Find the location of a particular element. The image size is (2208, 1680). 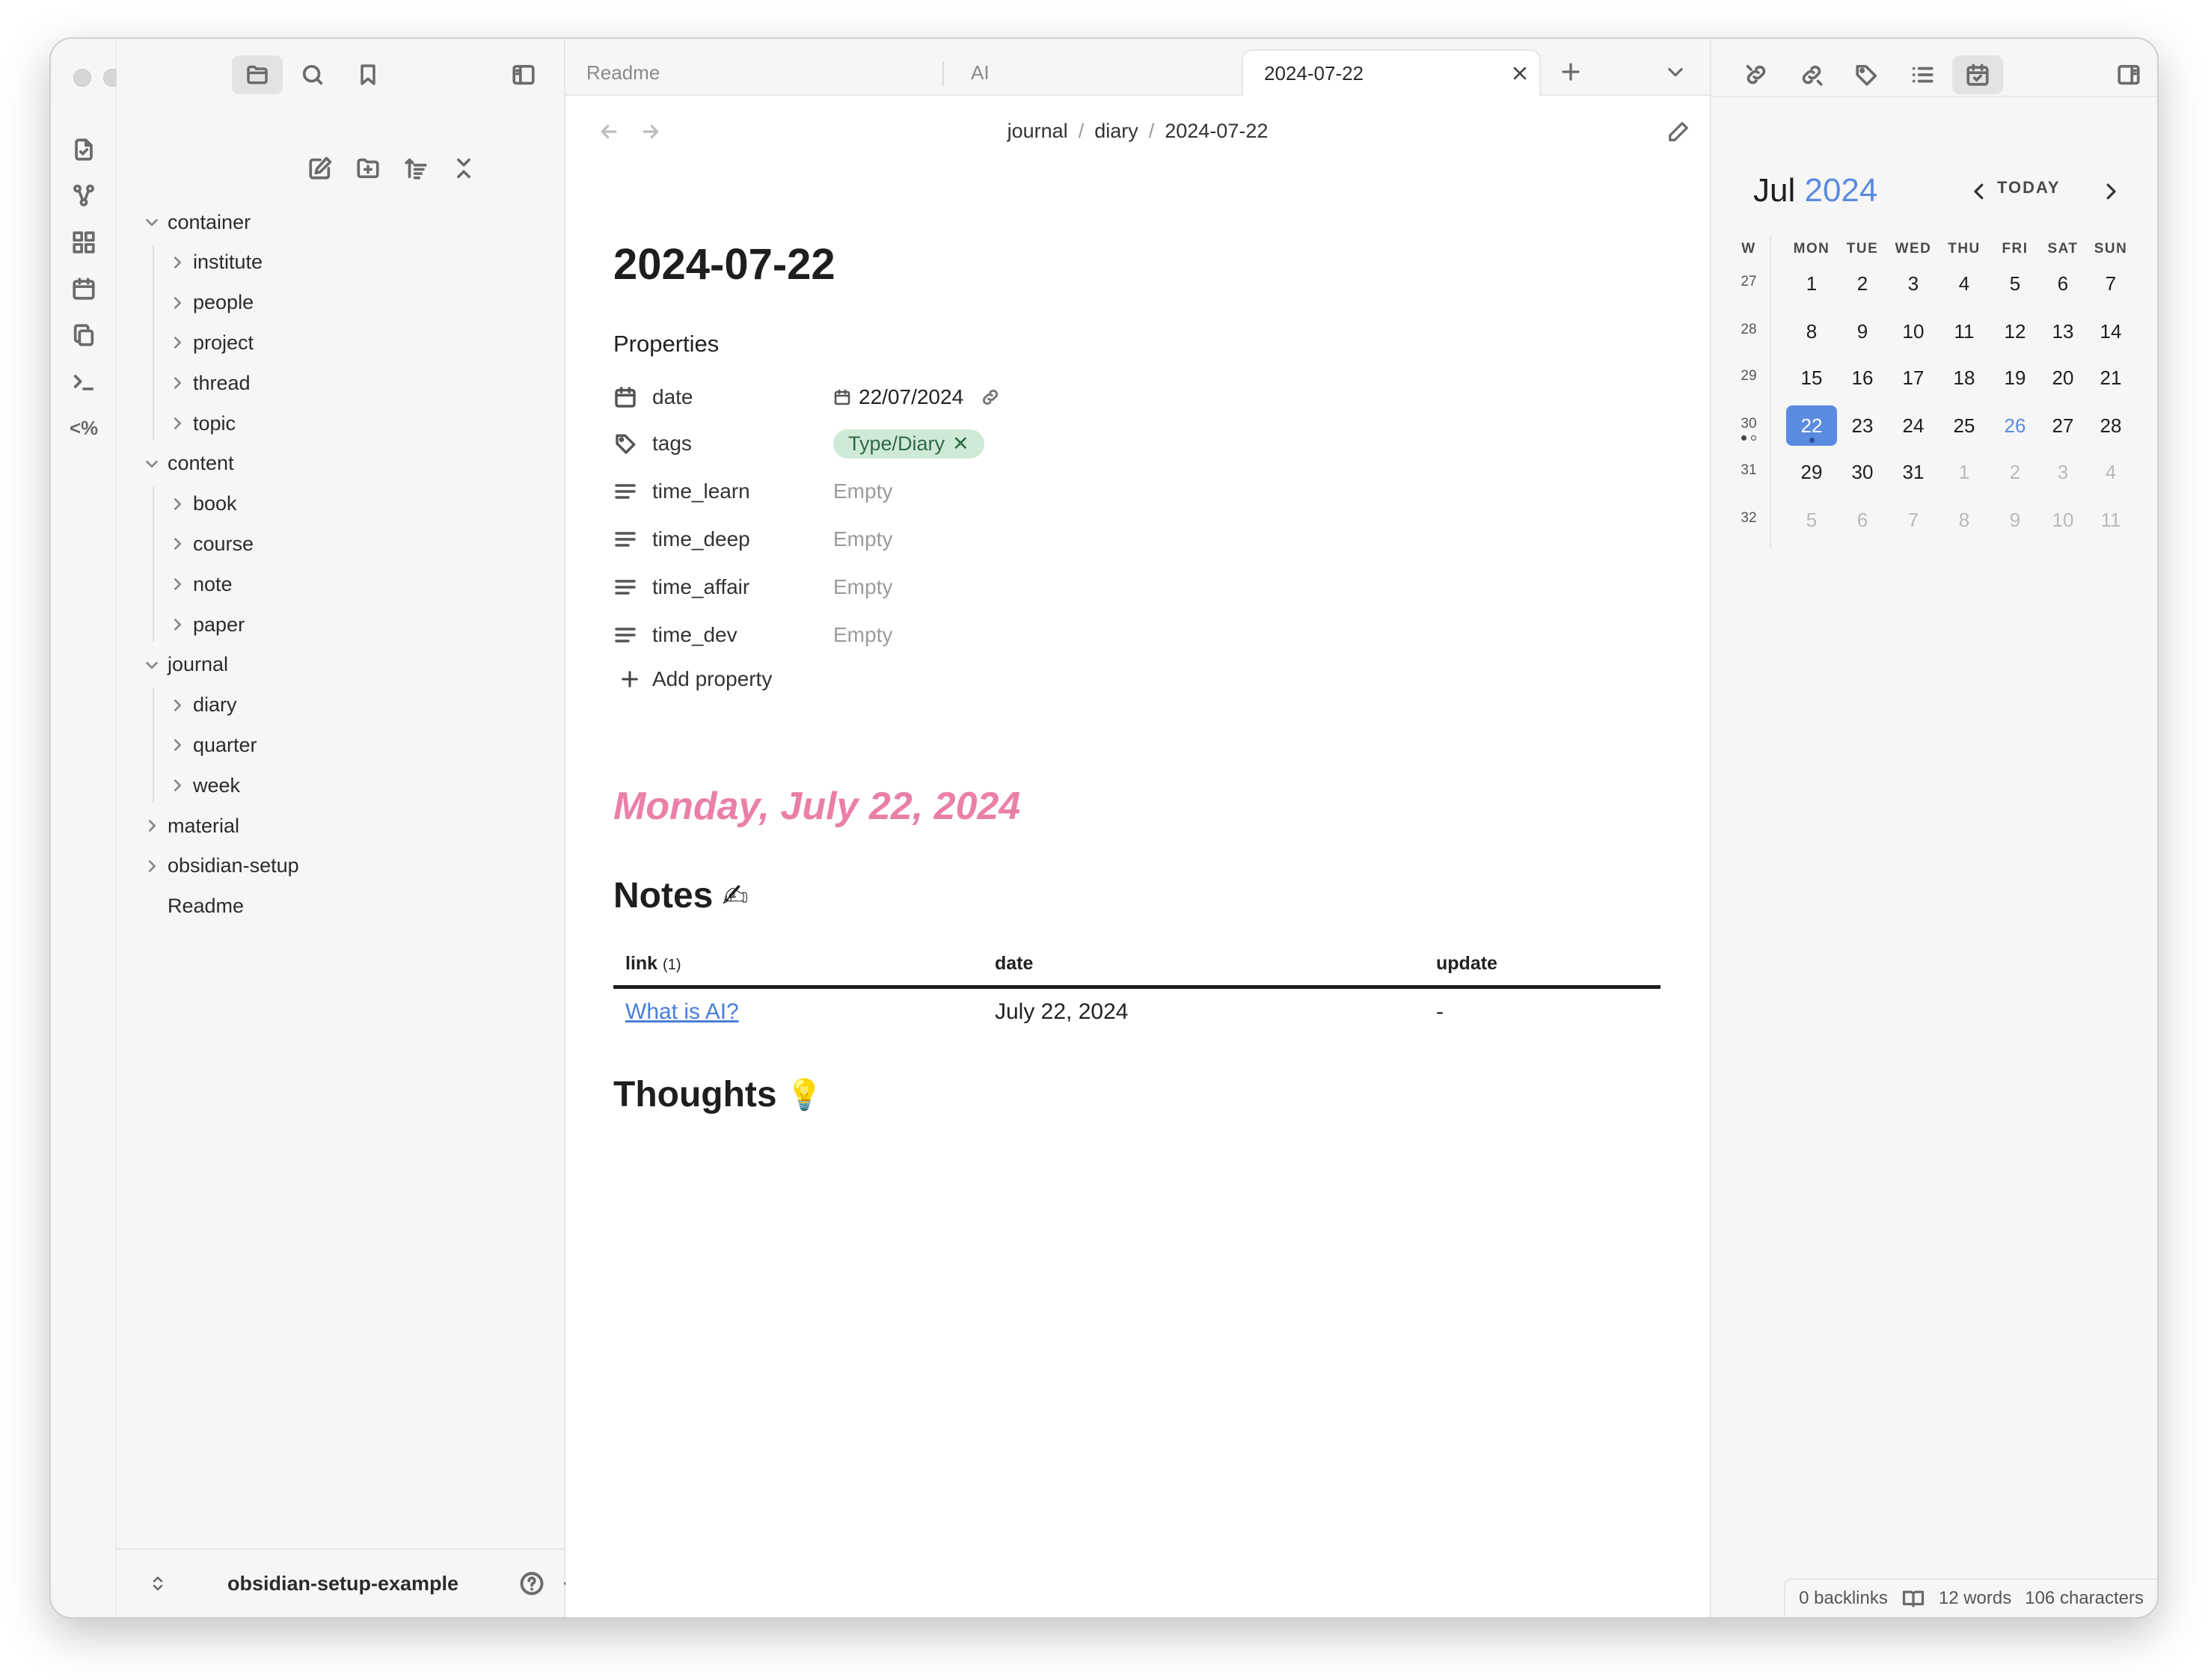

next-month-chevron-right-icon is located at coordinates (2110, 191).